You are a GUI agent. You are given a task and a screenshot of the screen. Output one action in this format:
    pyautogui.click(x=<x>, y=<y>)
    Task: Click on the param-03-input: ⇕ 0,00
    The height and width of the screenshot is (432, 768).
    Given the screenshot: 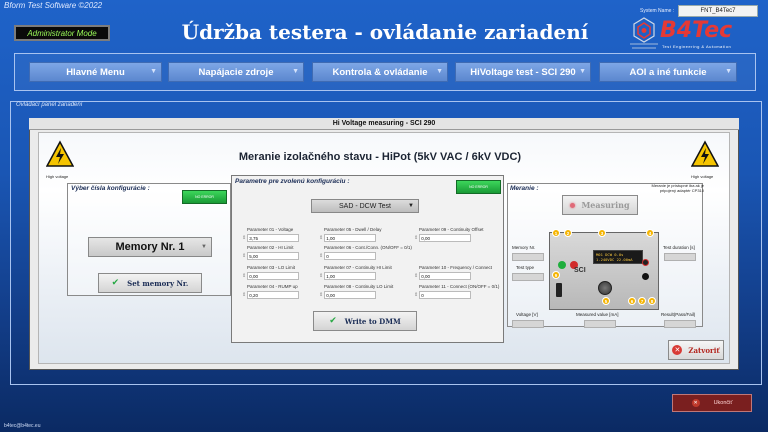 What is the action you would take?
    pyautogui.click(x=272, y=276)
    